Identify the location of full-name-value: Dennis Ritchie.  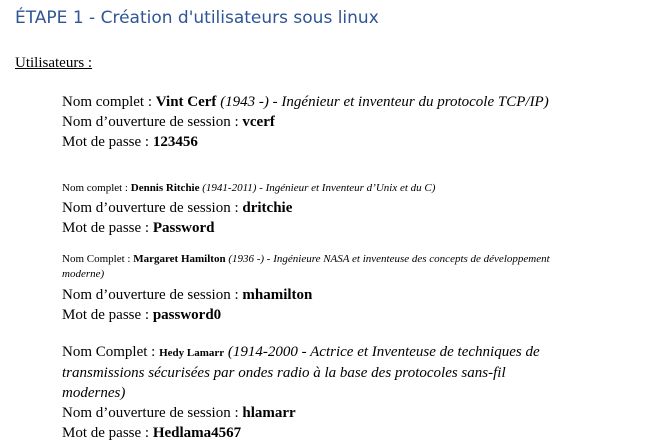
(165, 188).